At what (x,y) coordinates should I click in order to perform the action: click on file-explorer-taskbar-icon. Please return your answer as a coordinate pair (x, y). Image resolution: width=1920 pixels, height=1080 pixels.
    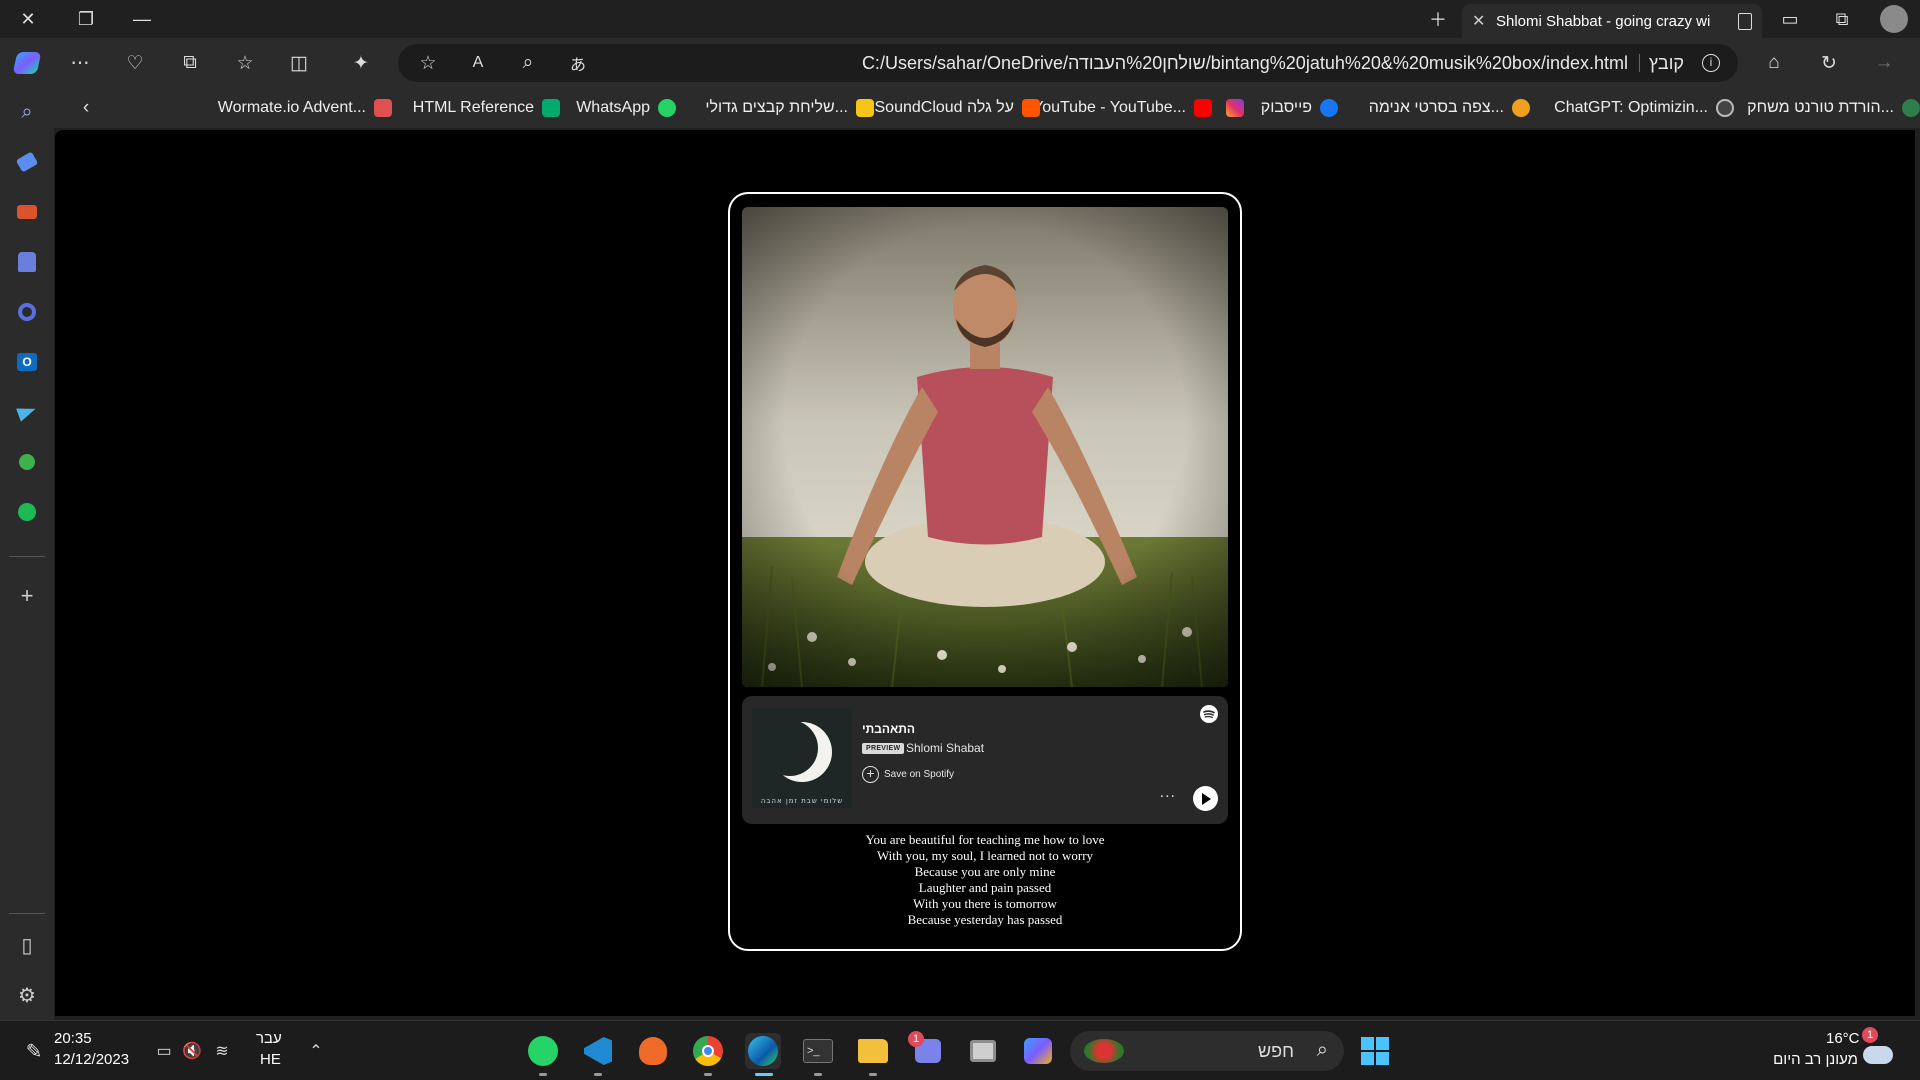
    Looking at the image, I should click on (873, 1051).